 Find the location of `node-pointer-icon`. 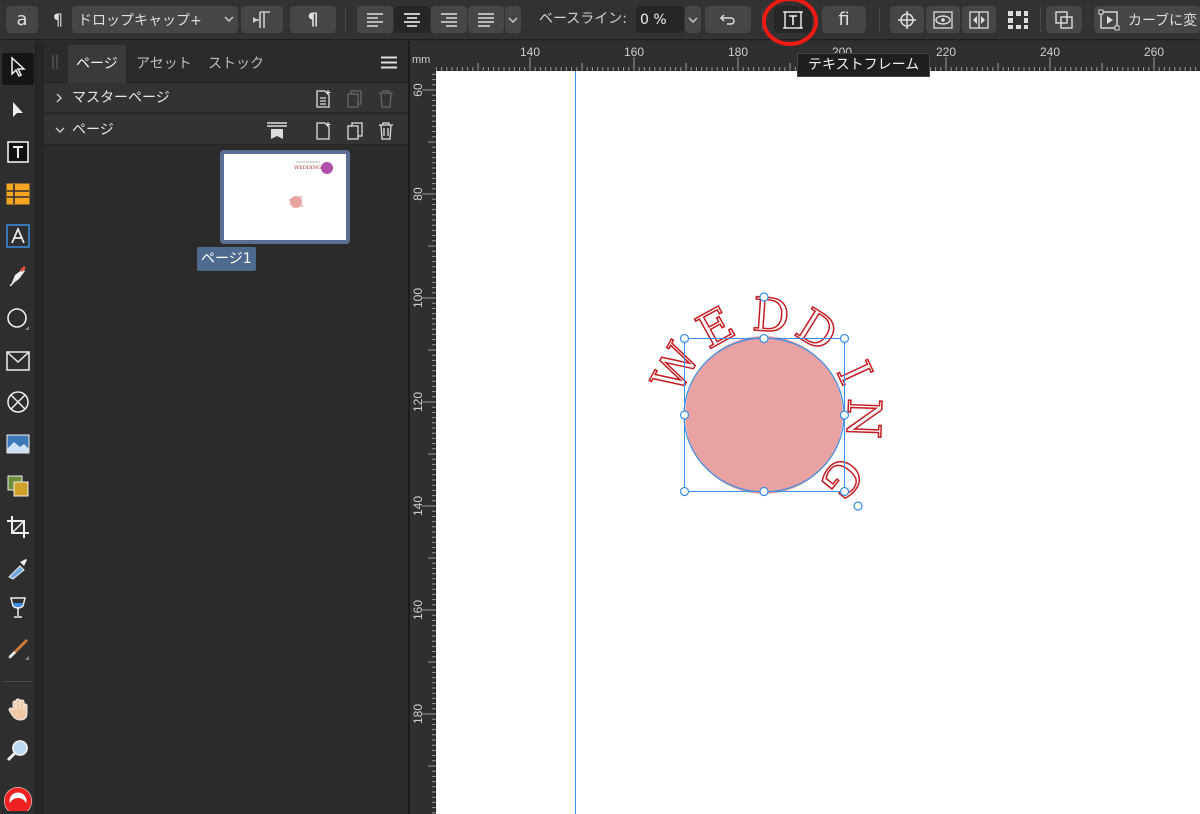

node-pointer-icon is located at coordinates (18, 112).